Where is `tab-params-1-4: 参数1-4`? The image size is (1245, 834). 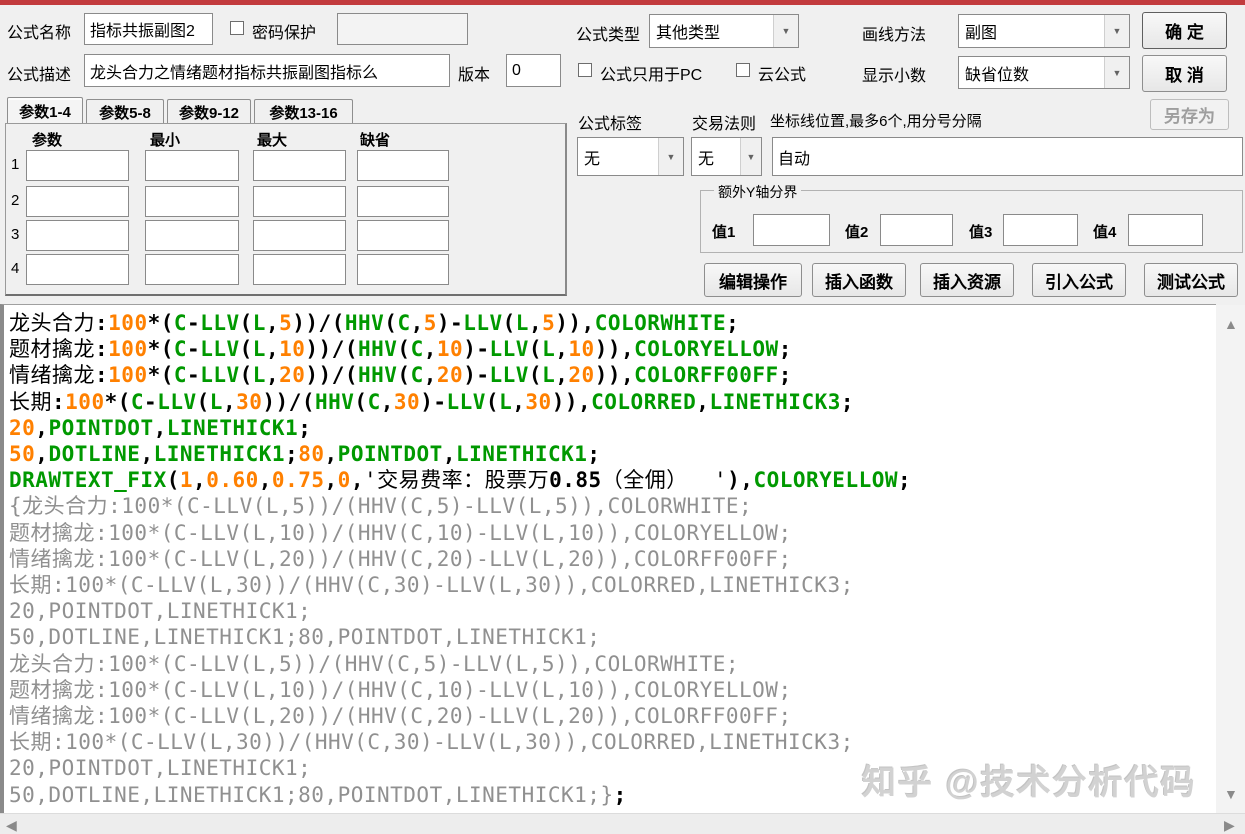 tab-params-1-4: 参数1-4 is located at coordinates (45, 110).